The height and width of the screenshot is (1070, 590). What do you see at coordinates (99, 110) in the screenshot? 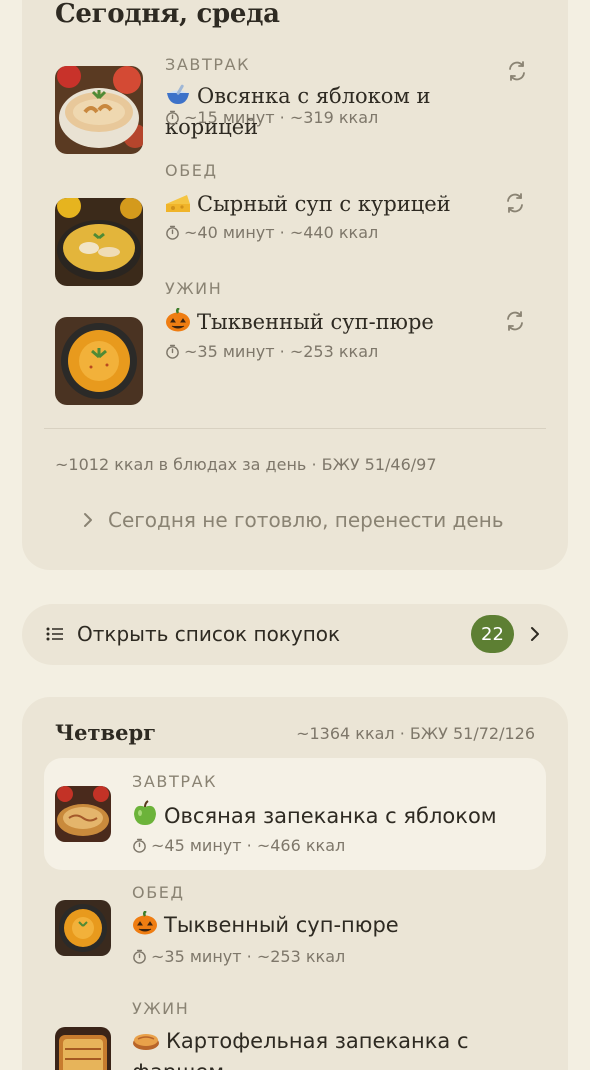
I see `meal-photo-oatmeal` at bounding box center [99, 110].